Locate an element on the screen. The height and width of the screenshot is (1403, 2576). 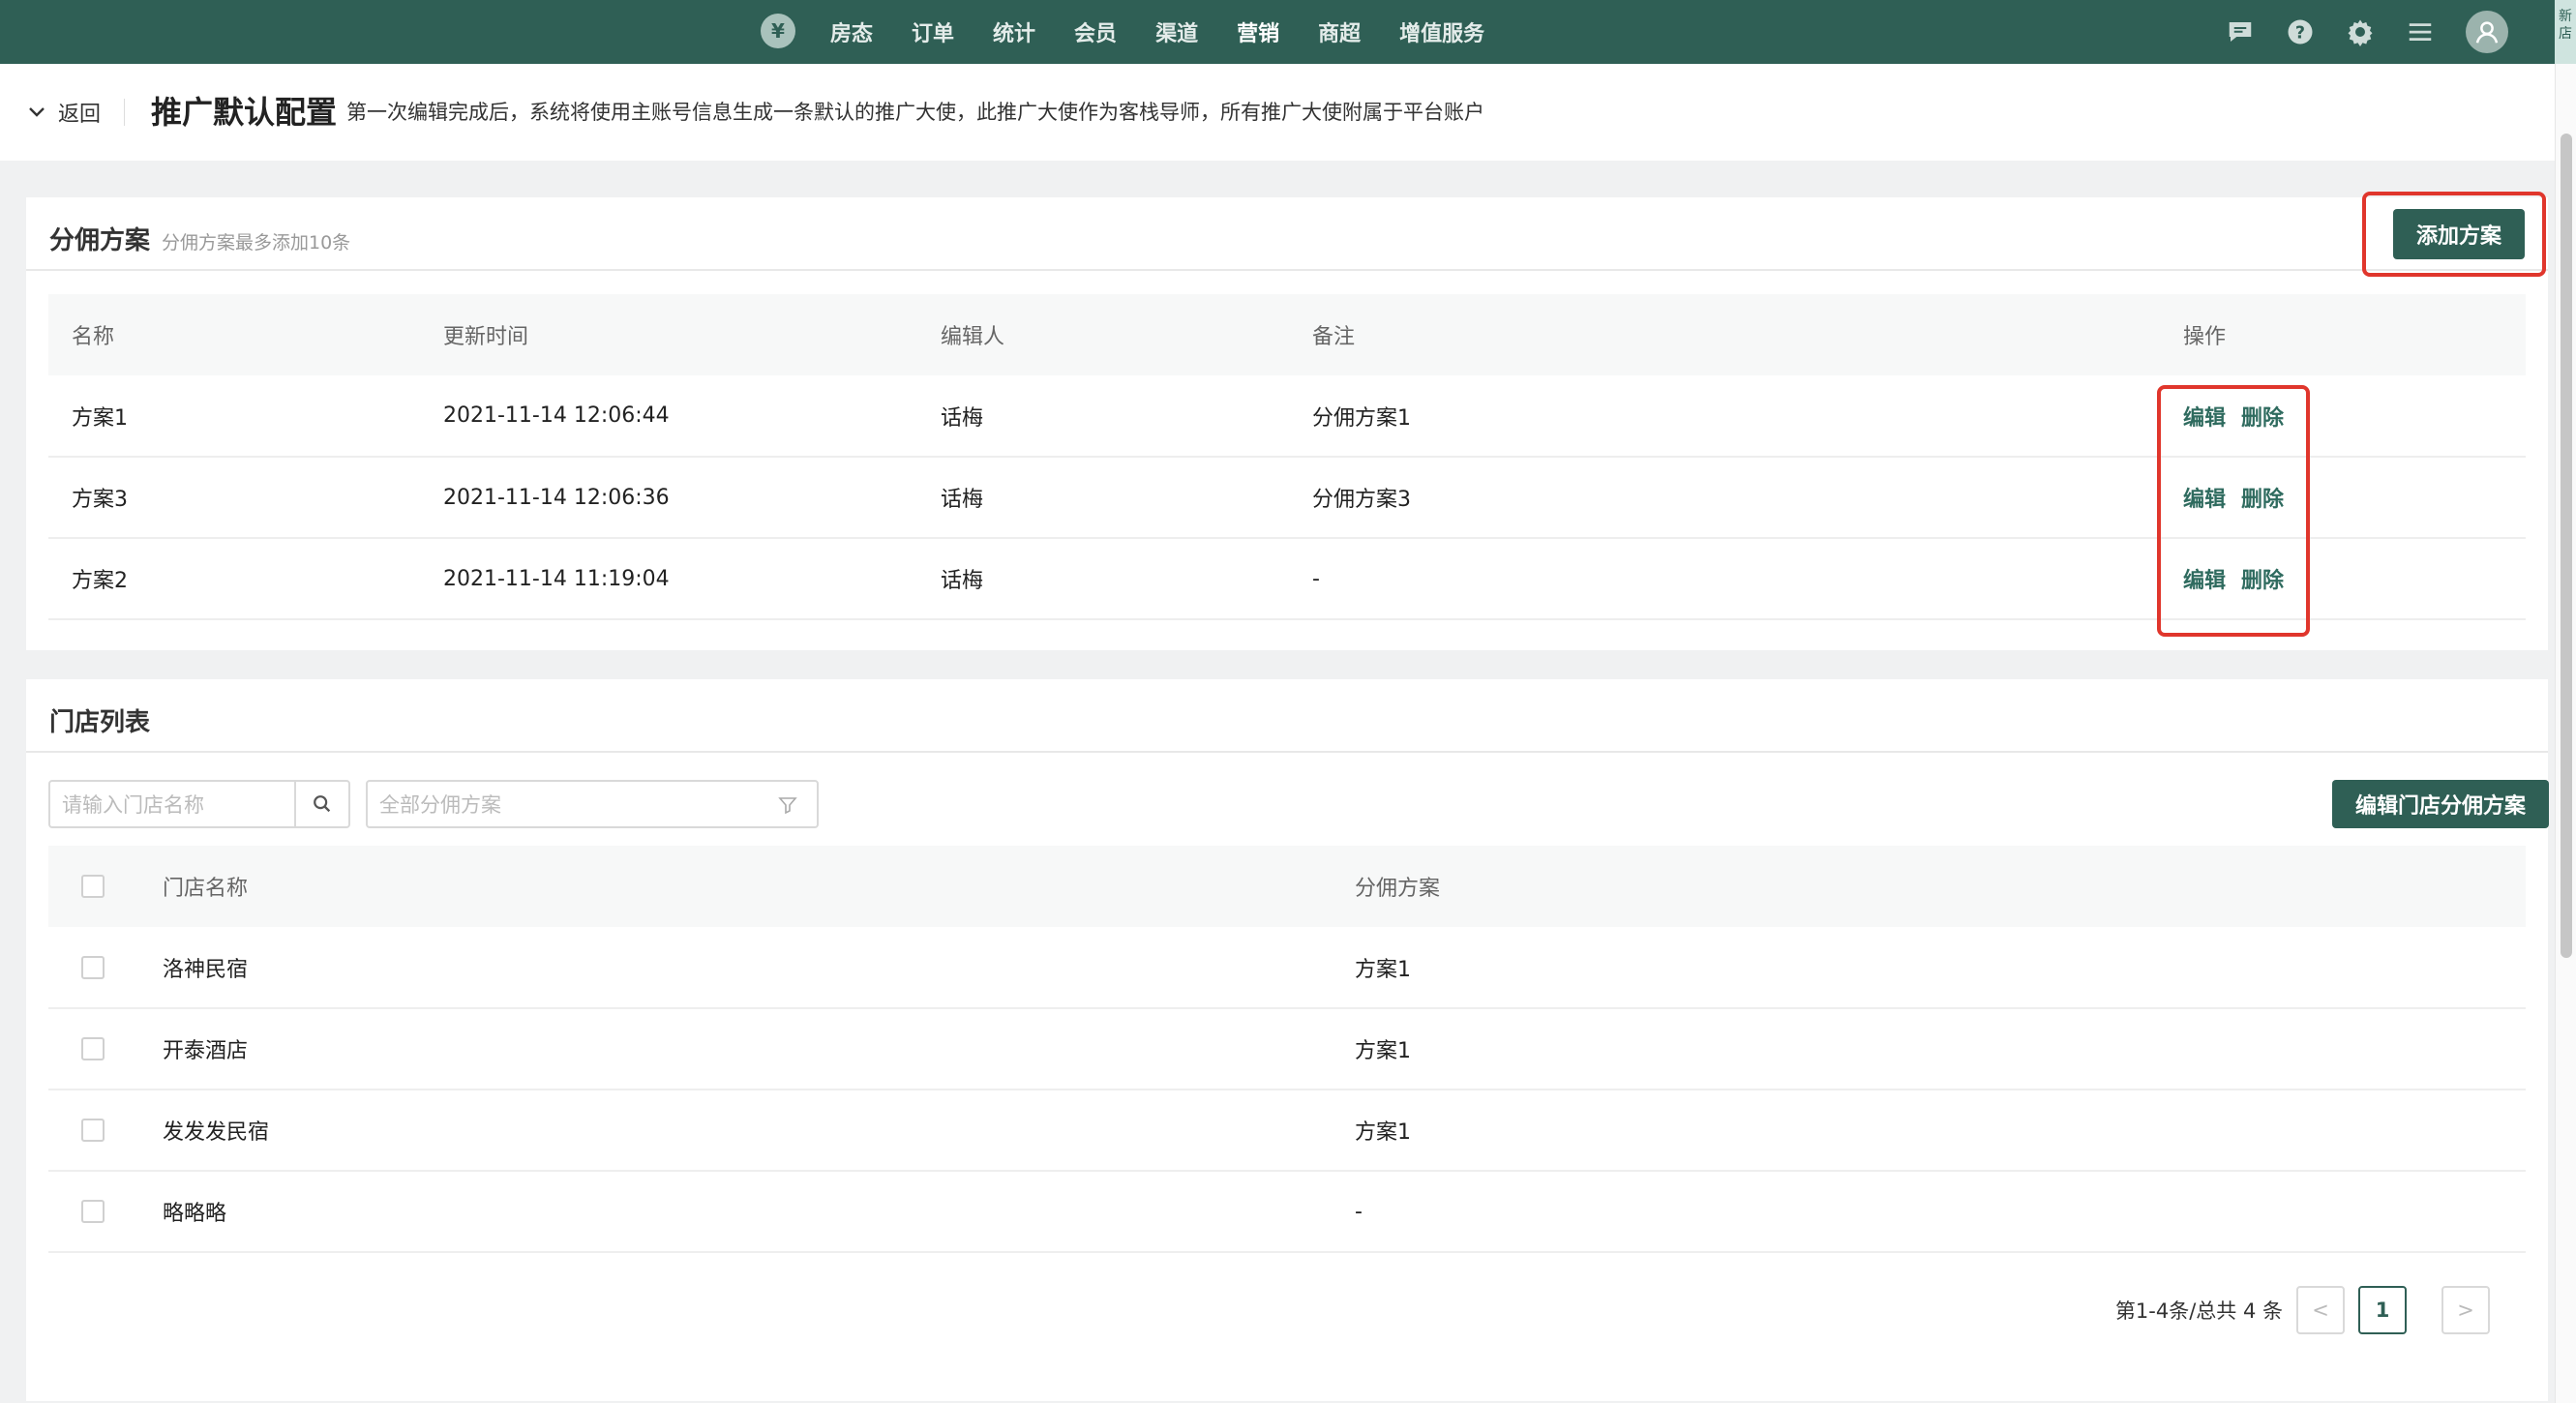
filter-icon is located at coordinates (787, 806).